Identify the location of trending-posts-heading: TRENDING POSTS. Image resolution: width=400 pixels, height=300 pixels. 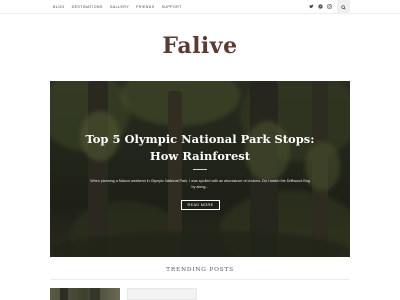
(200, 270).